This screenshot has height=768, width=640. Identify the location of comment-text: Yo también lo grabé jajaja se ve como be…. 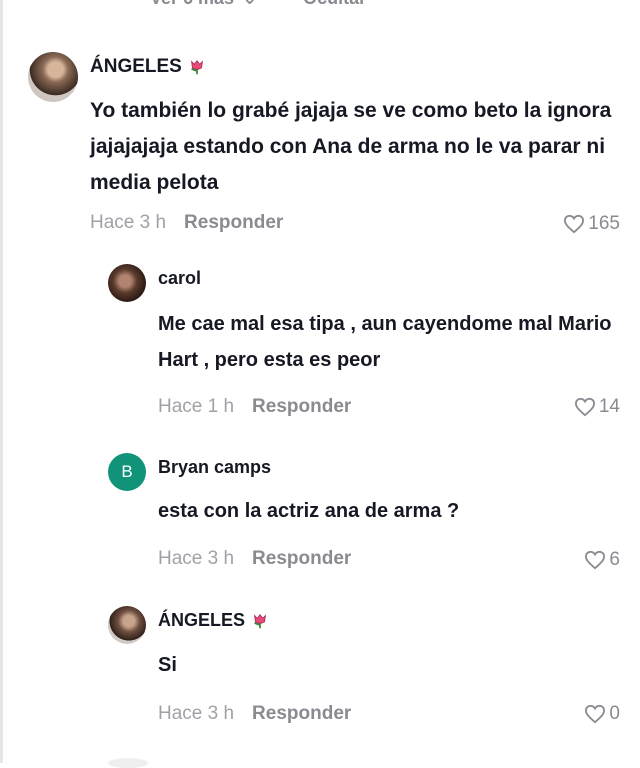
(351, 146).